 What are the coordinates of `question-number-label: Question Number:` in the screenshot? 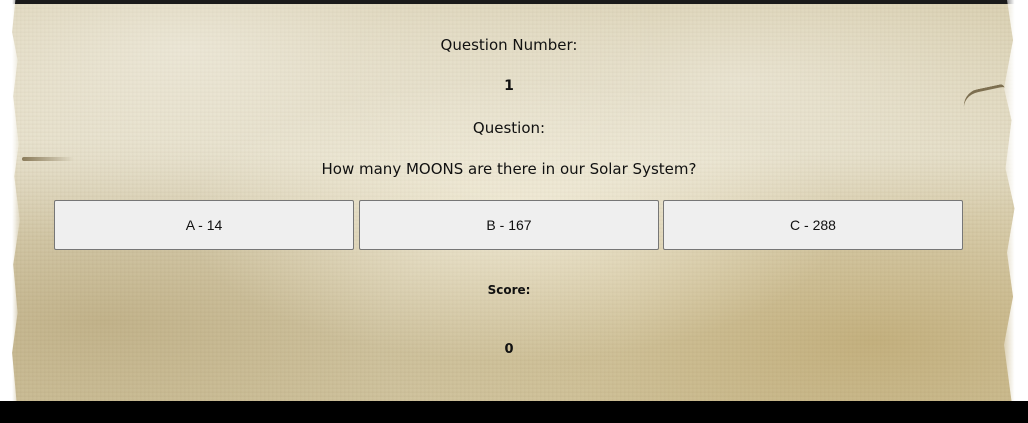 It's located at (509, 45).